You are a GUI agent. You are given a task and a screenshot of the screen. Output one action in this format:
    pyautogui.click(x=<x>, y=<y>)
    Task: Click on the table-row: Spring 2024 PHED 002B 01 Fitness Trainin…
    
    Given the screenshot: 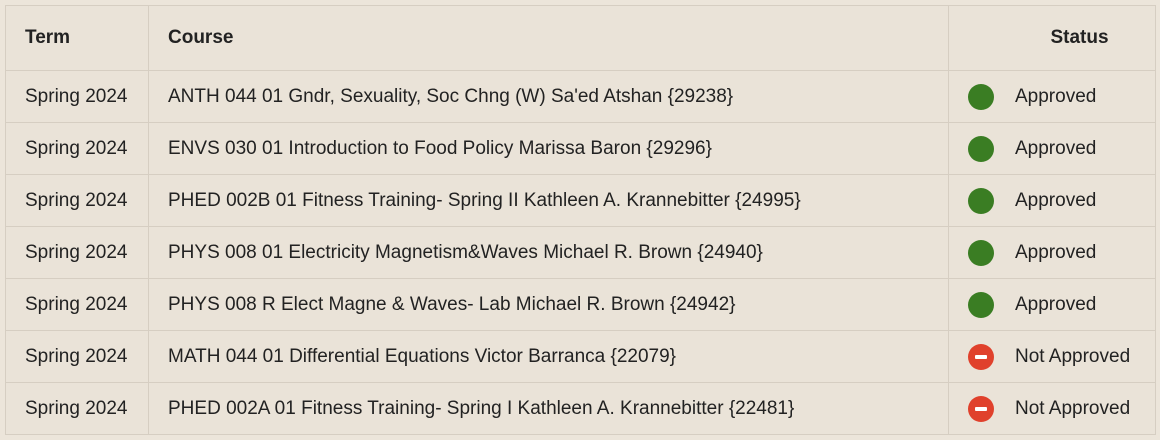 What is the action you would take?
    pyautogui.click(x=580, y=200)
    